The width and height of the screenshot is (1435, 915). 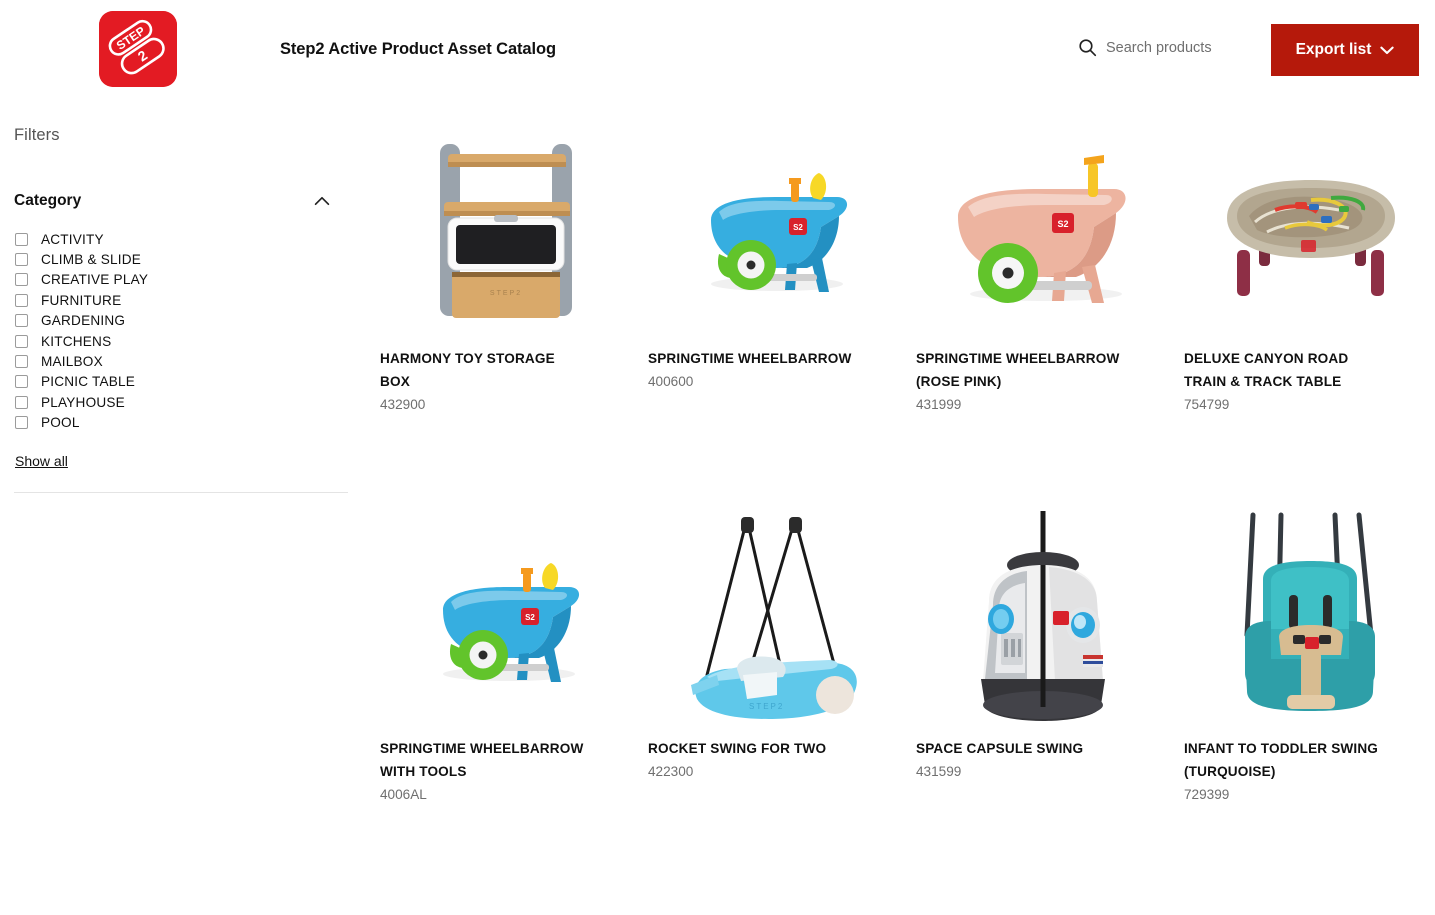 What do you see at coordinates (1042, 618) in the screenshot?
I see `product-image-space-capsule-swing` at bounding box center [1042, 618].